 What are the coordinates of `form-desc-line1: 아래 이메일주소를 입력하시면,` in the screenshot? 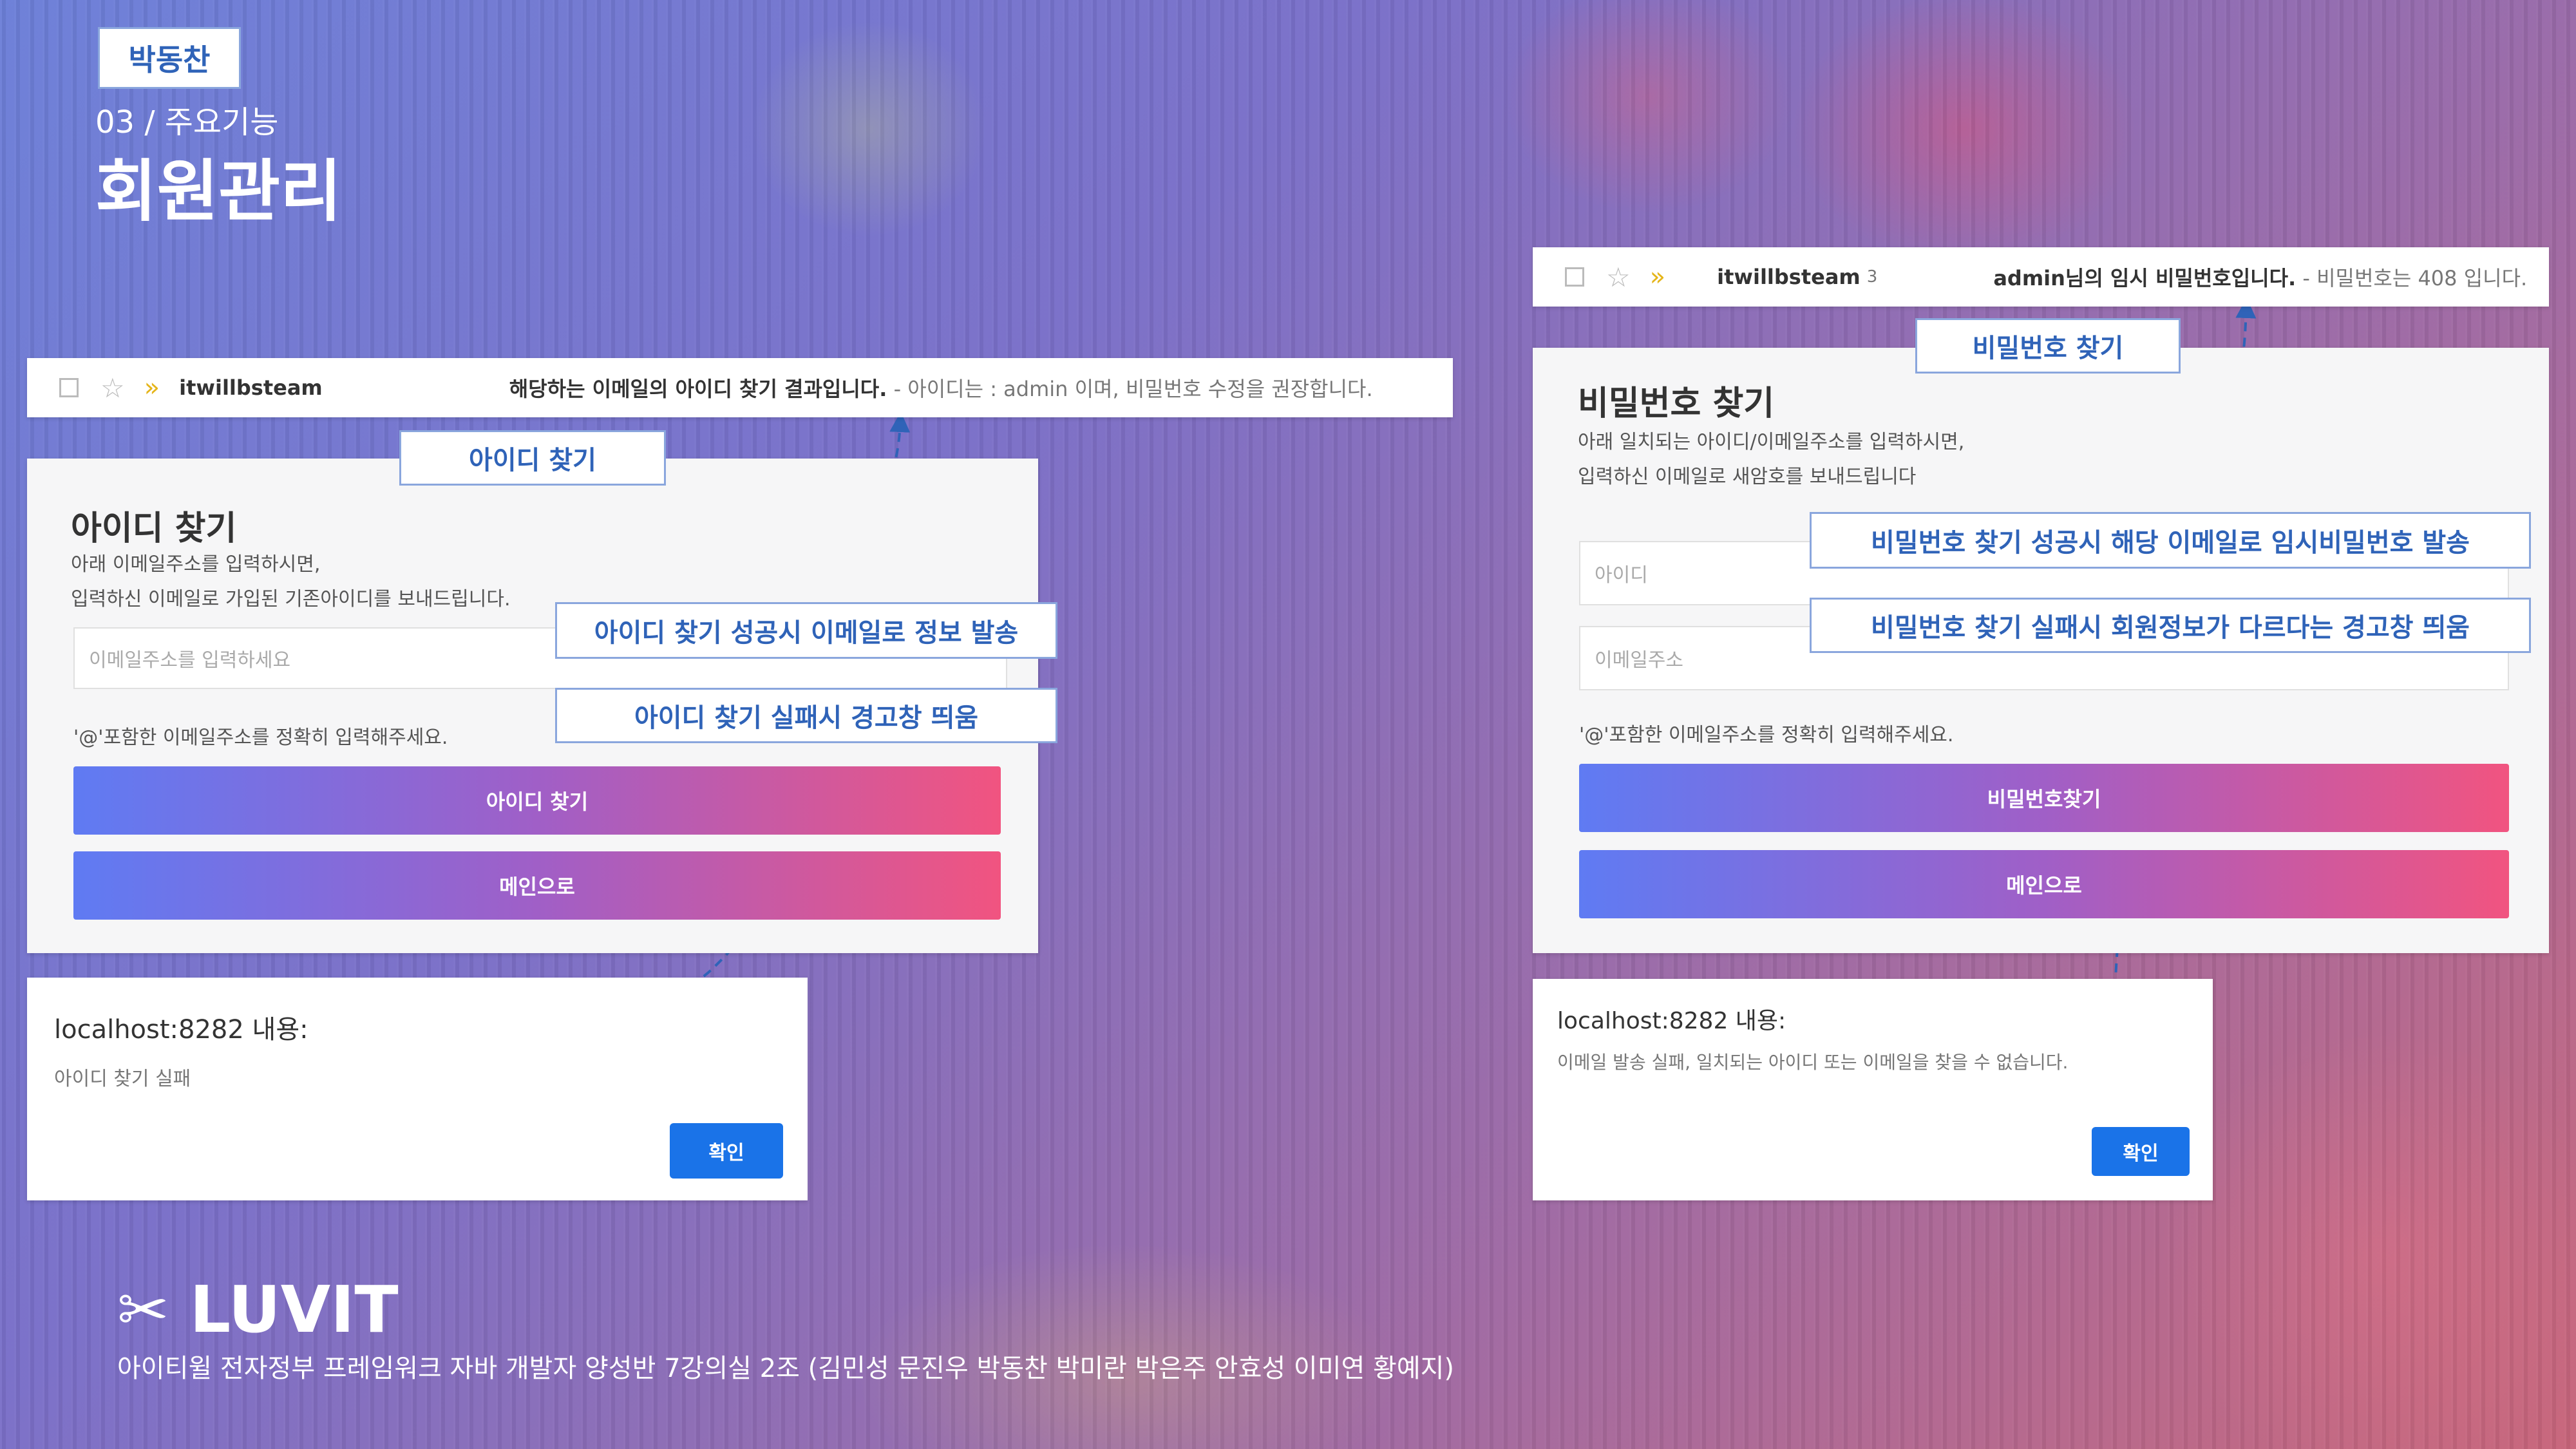 It's located at (196, 564).